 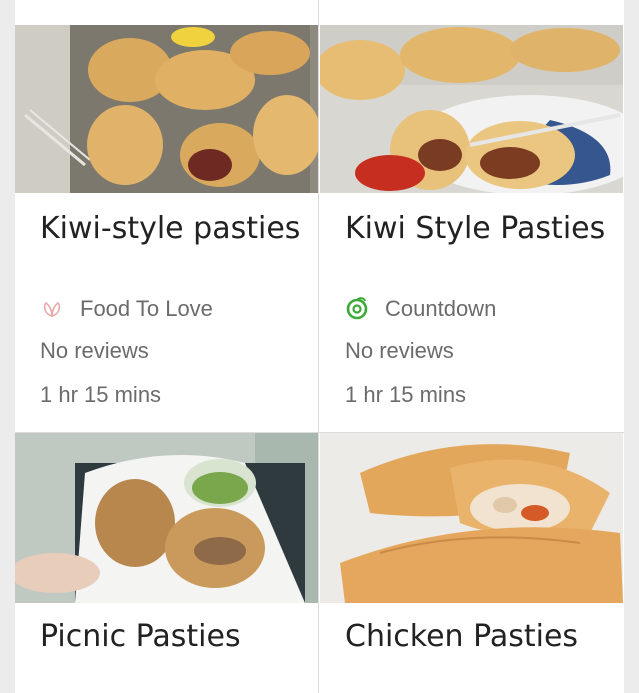 What do you see at coordinates (475, 228) in the screenshot?
I see `recipe-title: Kiwi Style Pasties` at bounding box center [475, 228].